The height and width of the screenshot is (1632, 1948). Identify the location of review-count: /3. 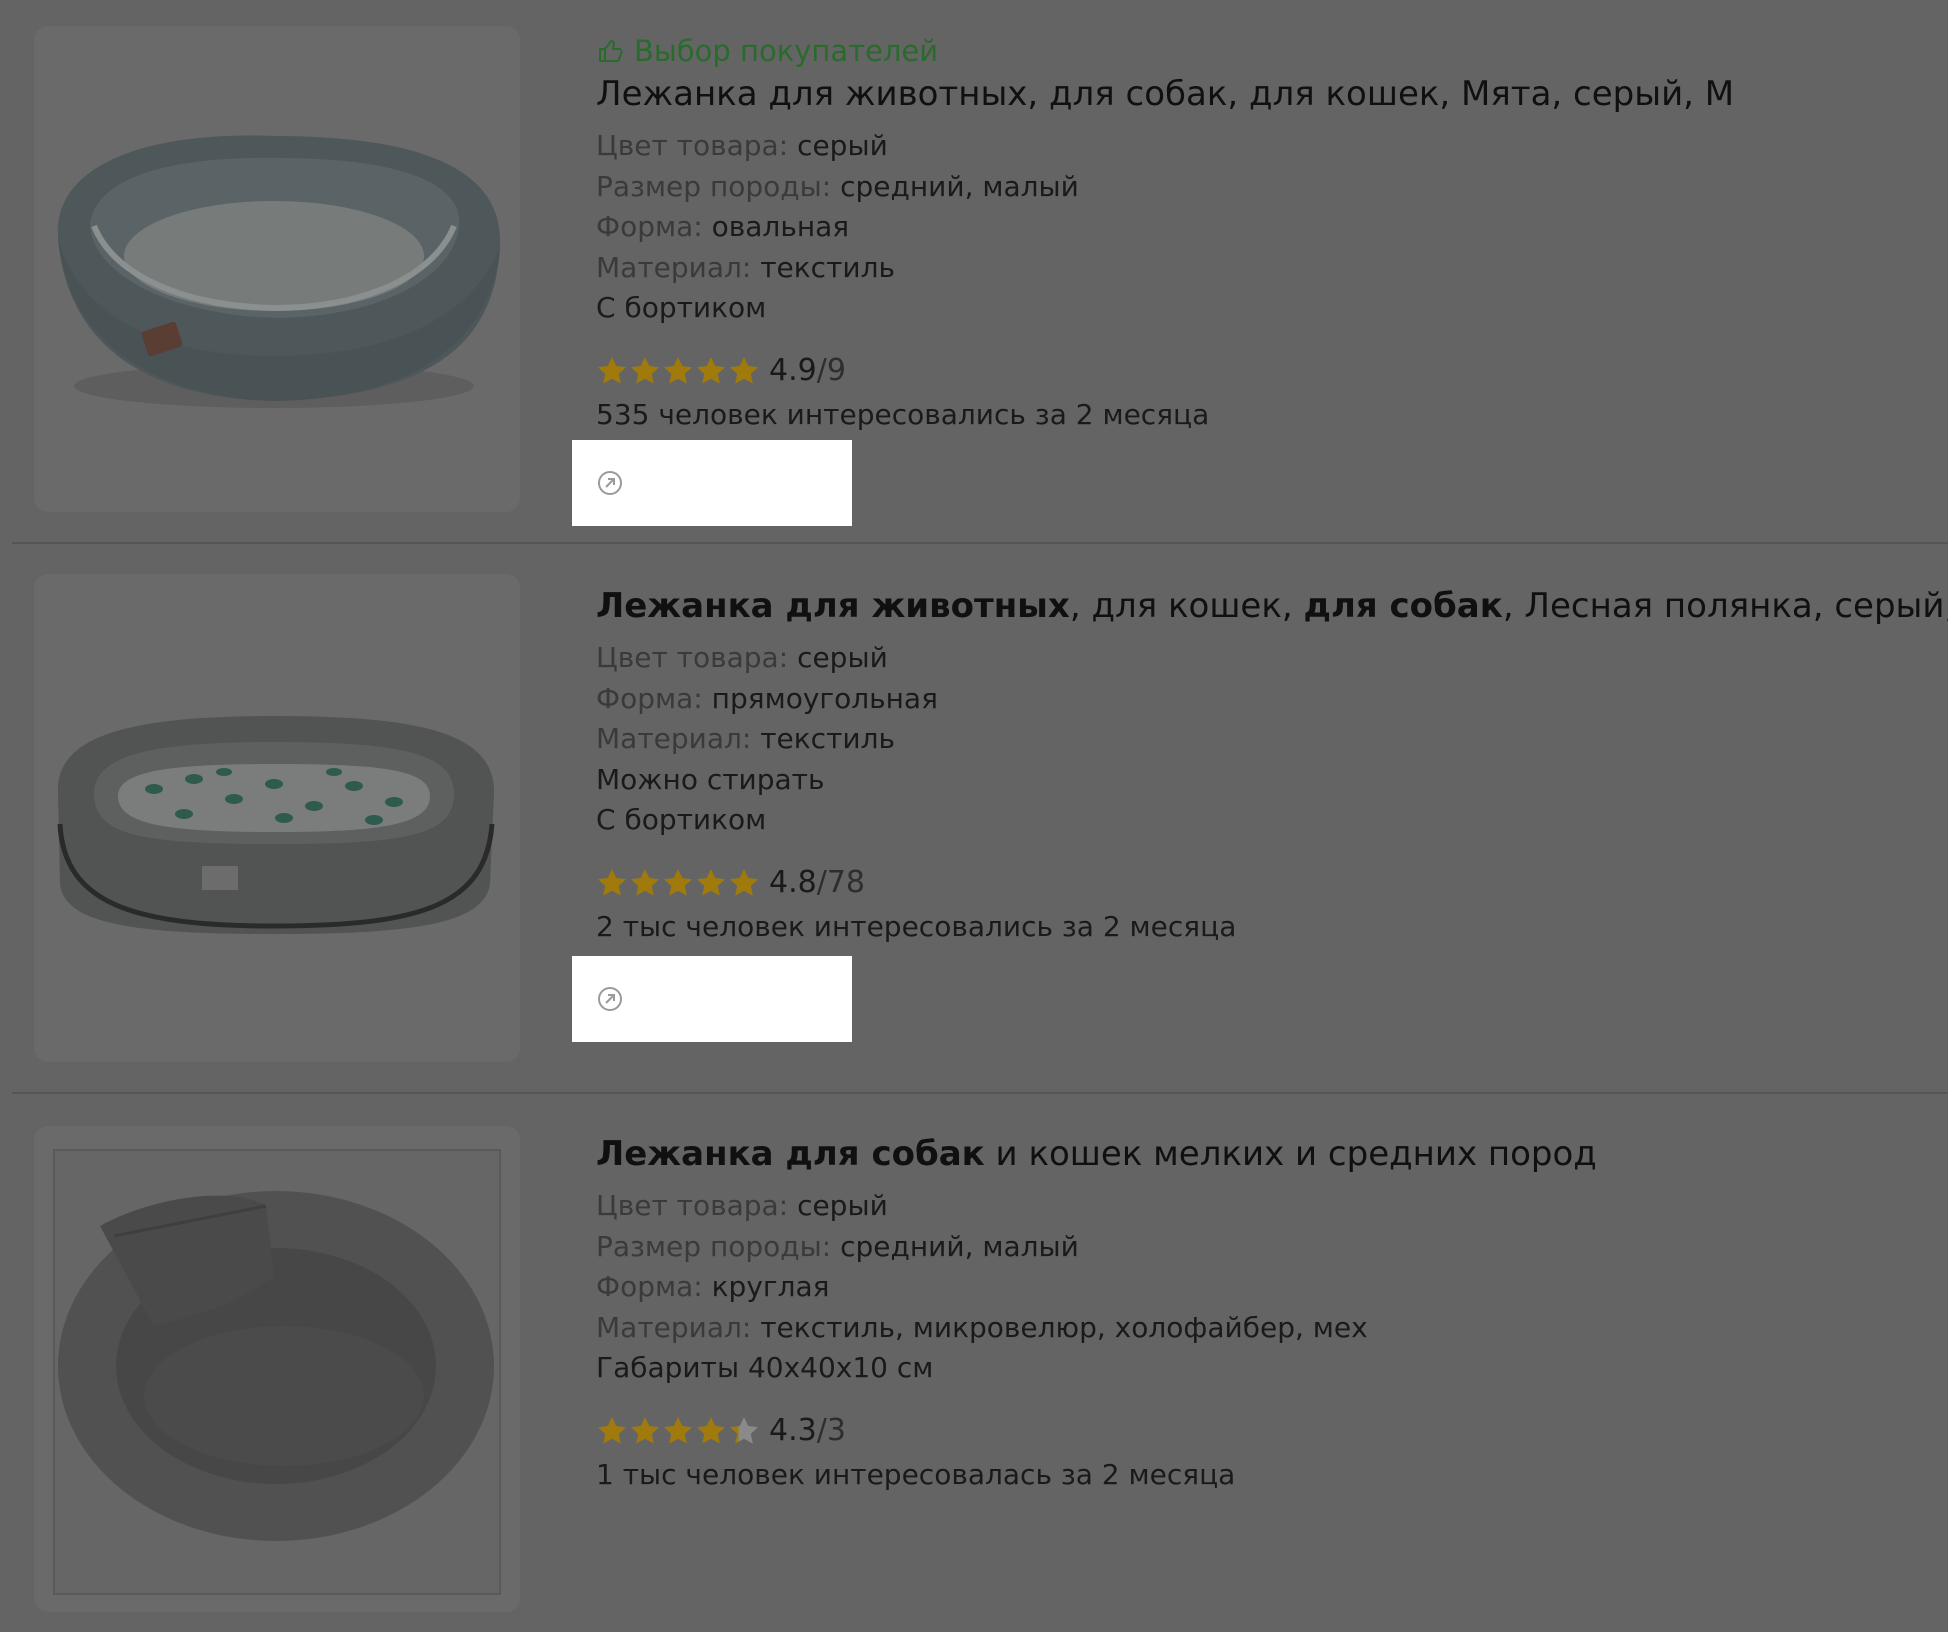
(831, 1430).